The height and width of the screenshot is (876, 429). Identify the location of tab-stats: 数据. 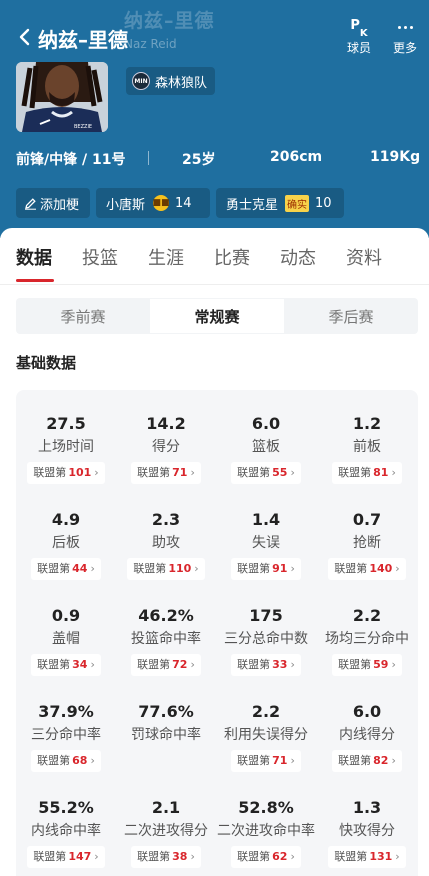
(34, 257).